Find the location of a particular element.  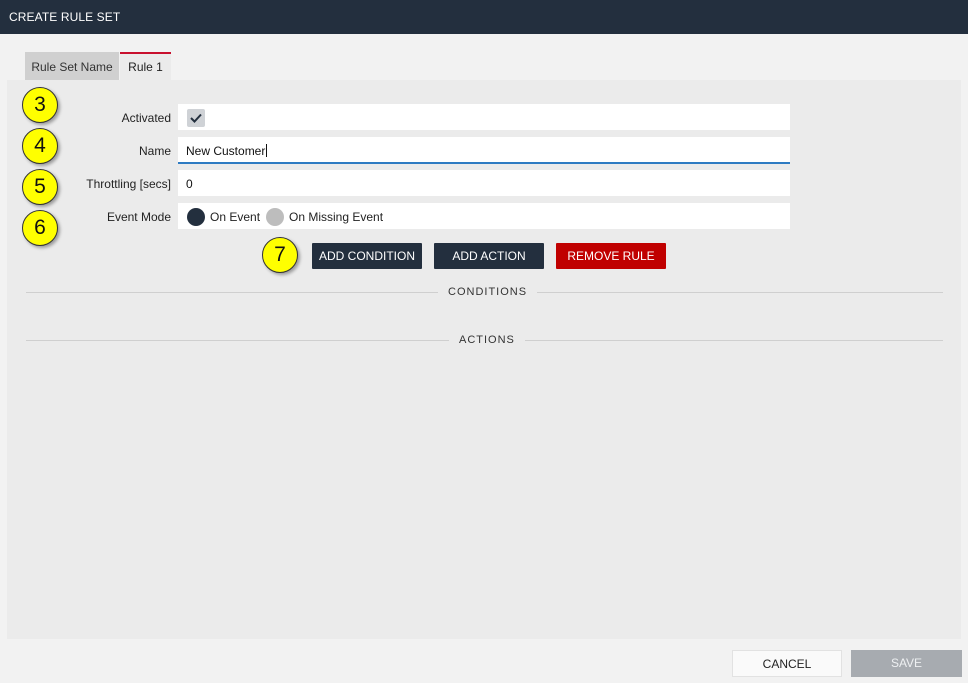

callout-4: 4 is located at coordinates (40, 146).